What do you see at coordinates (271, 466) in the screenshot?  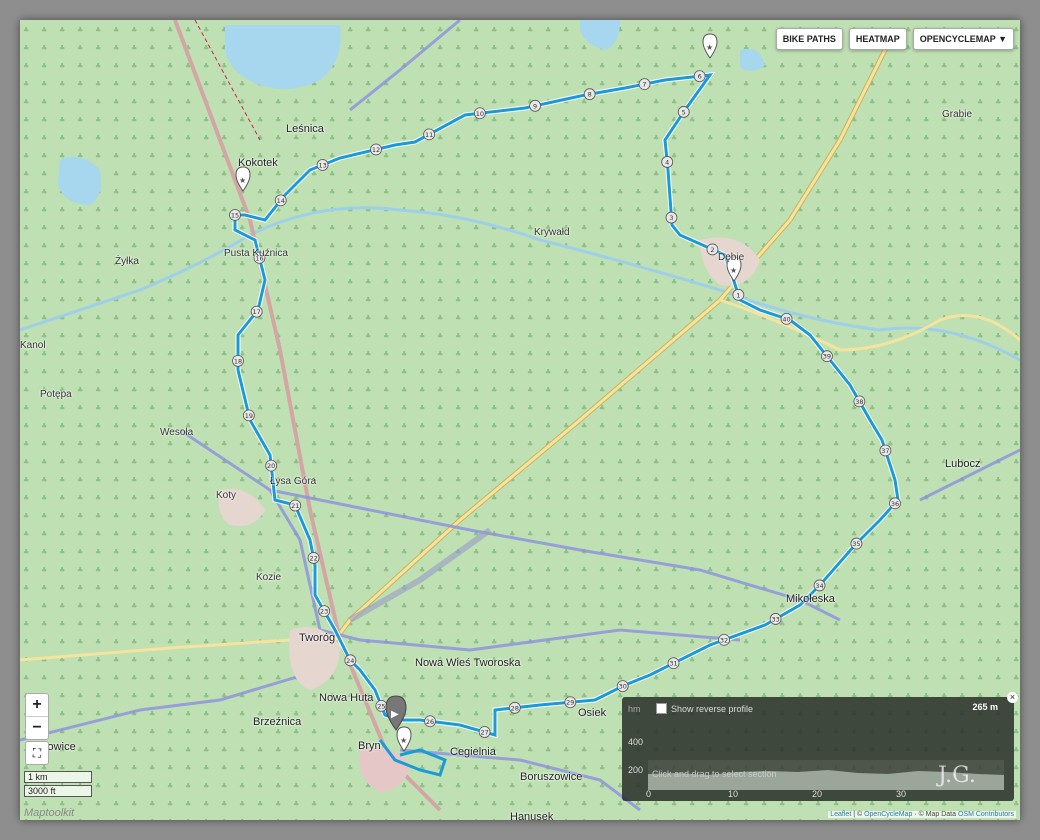 I see `waypoint-number: 20` at bounding box center [271, 466].